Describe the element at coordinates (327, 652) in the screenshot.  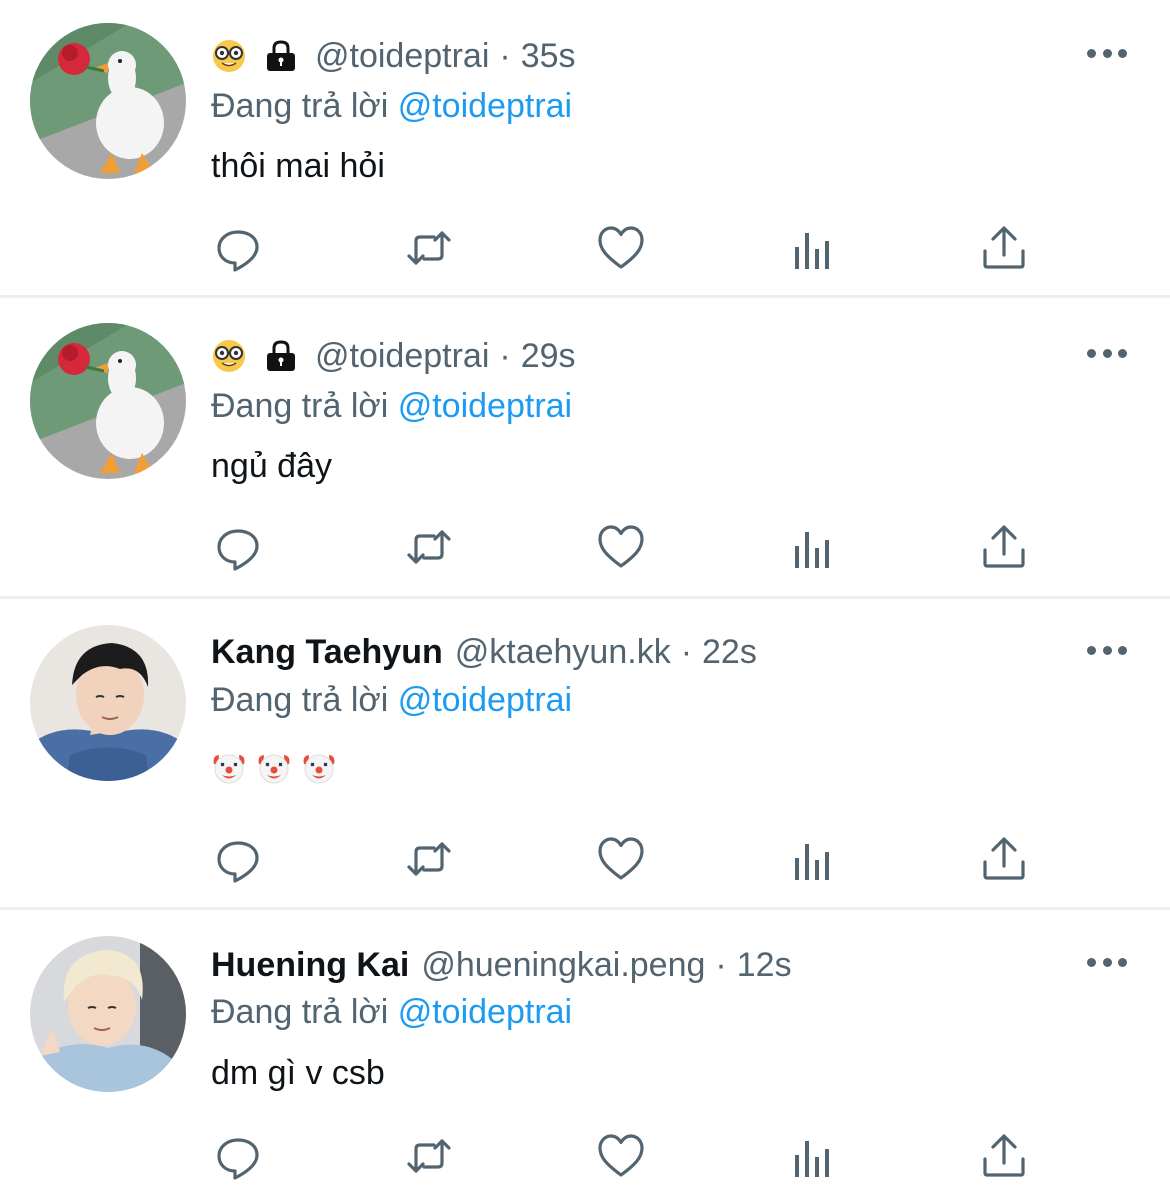
I see `display-name: Kang Taehyun` at that location.